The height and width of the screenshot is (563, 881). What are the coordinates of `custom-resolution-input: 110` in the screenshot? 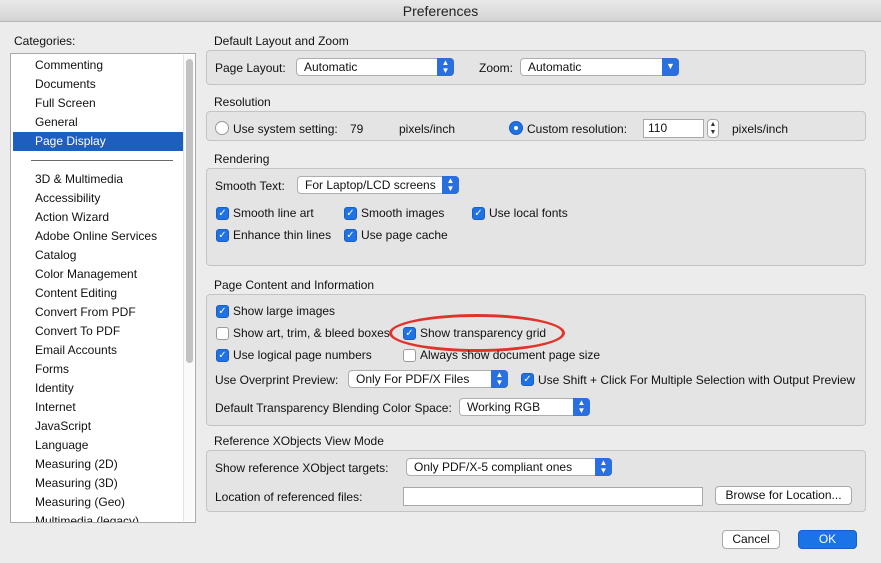 It's located at (673, 128).